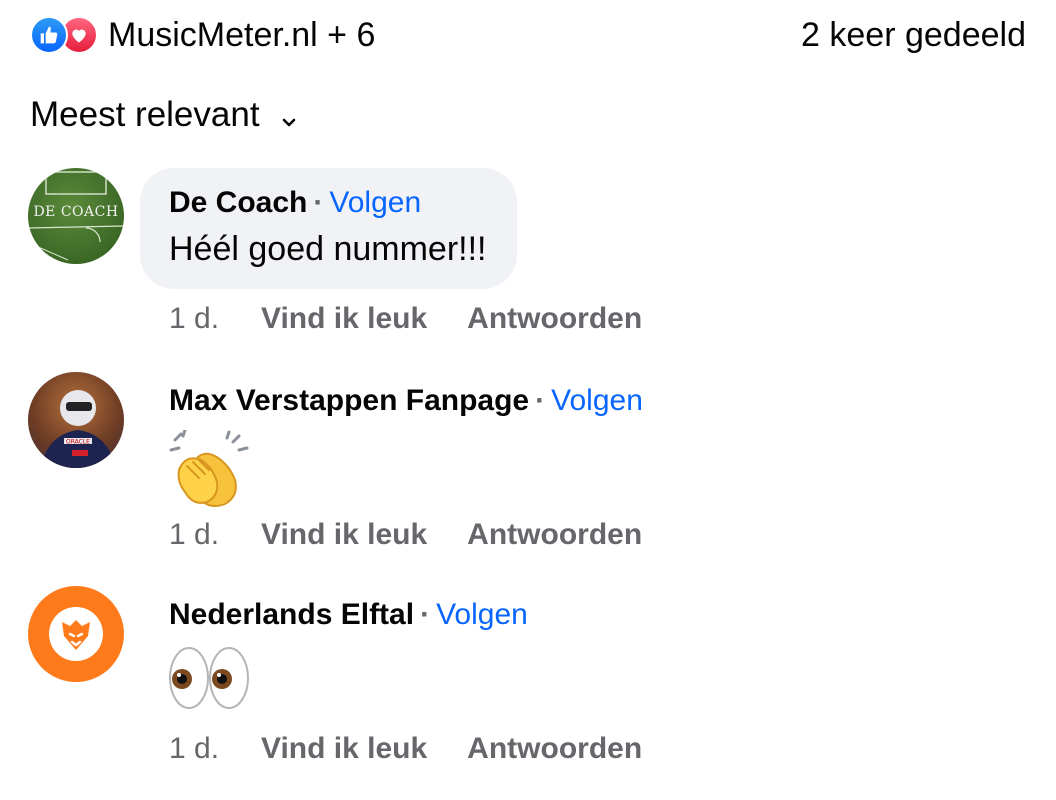 The height and width of the screenshot is (800, 1056). Describe the element at coordinates (291, 614) in the screenshot. I see `author-name: Nederlands Elftal` at that location.